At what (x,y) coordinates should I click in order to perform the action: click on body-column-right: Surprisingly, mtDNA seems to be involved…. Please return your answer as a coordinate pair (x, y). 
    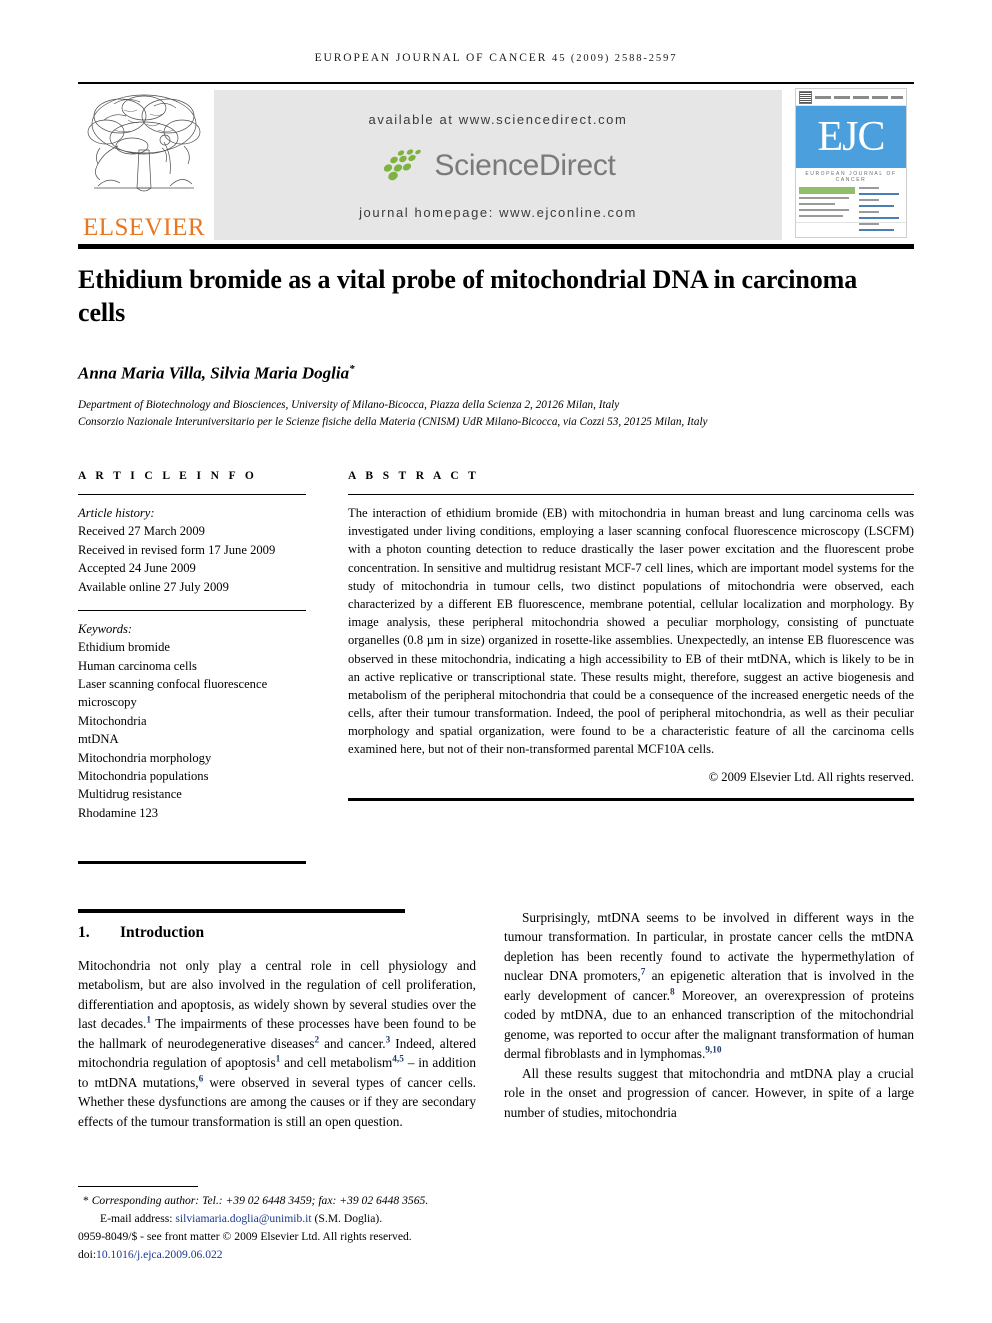
    Looking at the image, I should click on (709, 1015).